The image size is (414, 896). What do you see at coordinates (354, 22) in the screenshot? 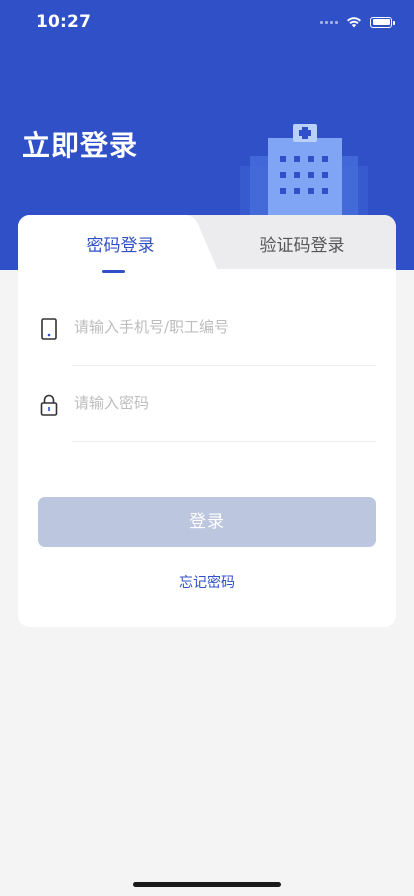
I see `wifi-icon` at bounding box center [354, 22].